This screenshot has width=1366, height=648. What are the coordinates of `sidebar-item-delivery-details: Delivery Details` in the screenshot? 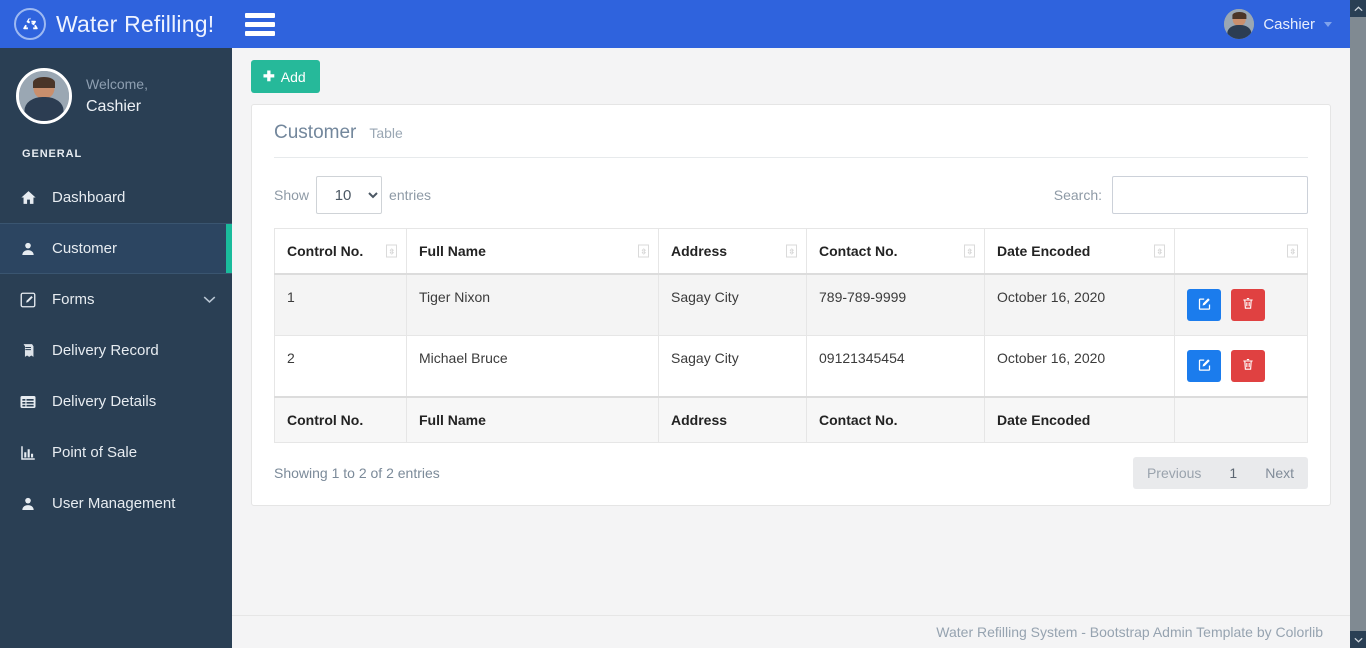 It's located at (116, 401).